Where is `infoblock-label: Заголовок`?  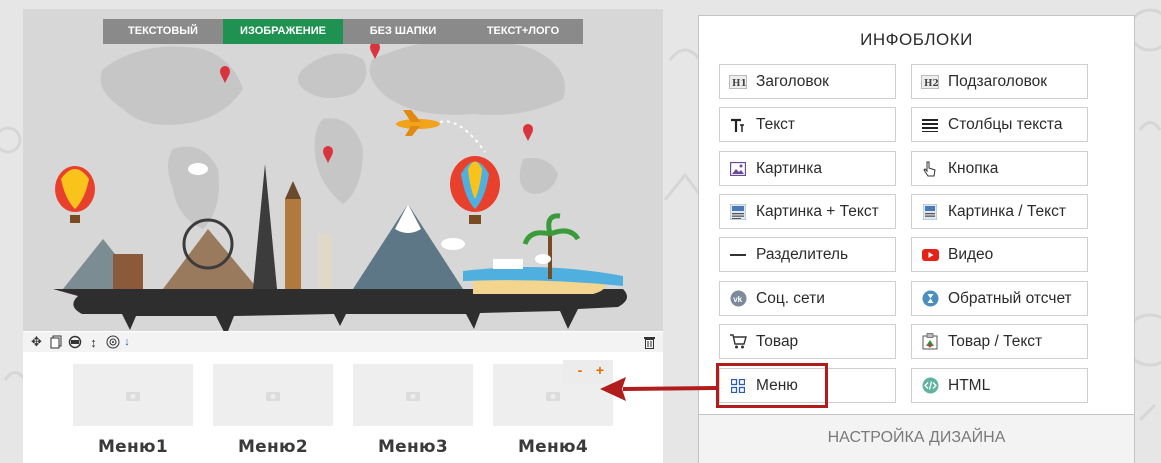
infoblock-label: Заголовок is located at coordinates (792, 81).